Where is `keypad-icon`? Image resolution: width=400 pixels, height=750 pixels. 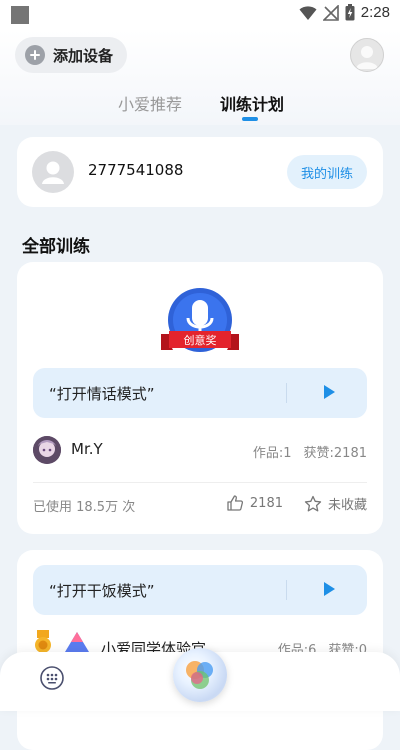
keypad-icon is located at coordinates (52, 678).